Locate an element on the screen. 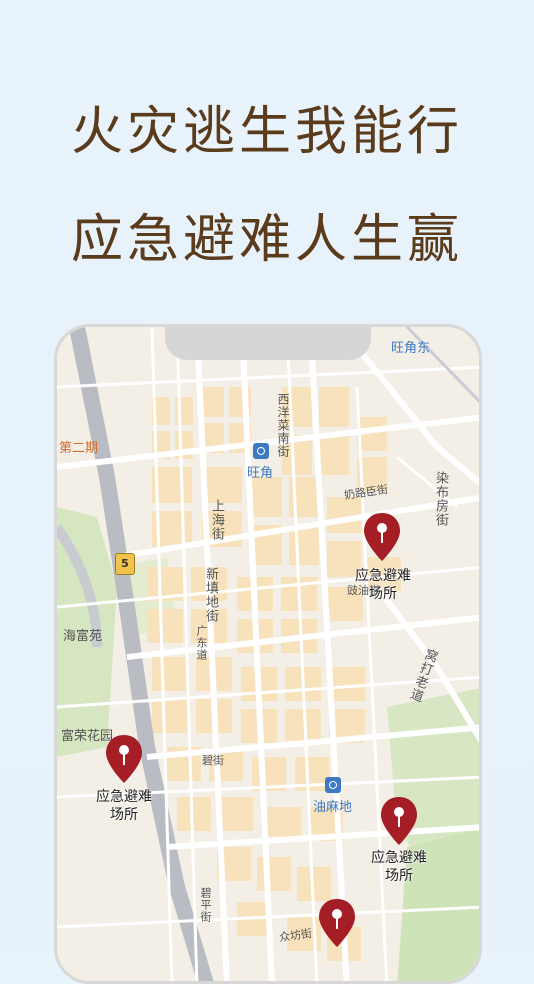 This screenshot has height=984, width=534. route-5-shield: 5 is located at coordinates (125, 564).